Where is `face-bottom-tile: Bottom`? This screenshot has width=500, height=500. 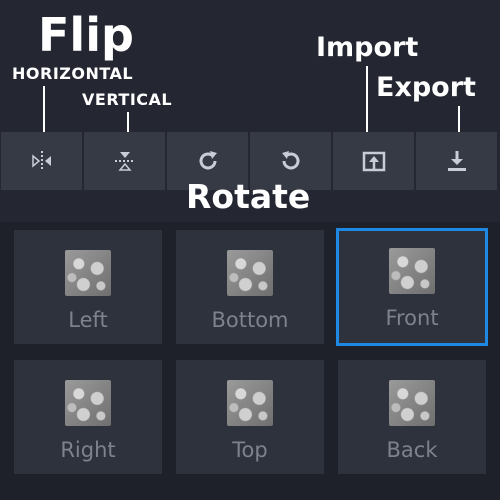
face-bottom-tile: Bottom is located at coordinates (250, 287).